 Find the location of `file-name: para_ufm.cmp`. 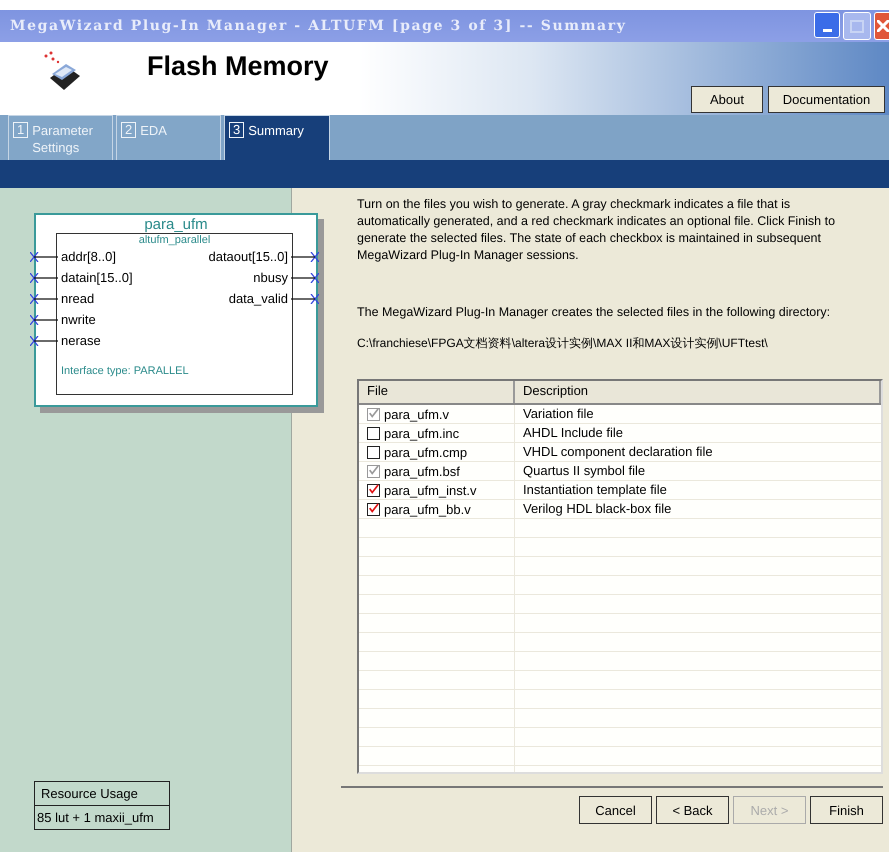

file-name: para_ufm.cmp is located at coordinates (426, 452).